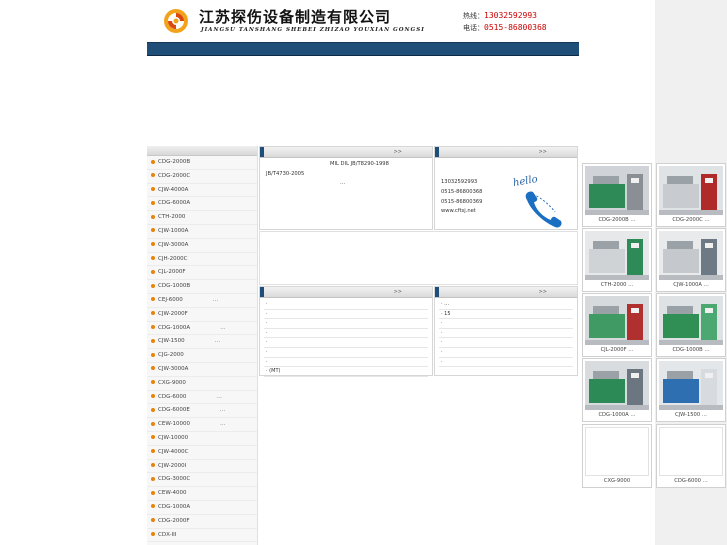 The height and width of the screenshot is (545, 727). Describe the element at coordinates (202, 508) in the screenshot. I see `product-list-item: CDG-1000A` at that location.